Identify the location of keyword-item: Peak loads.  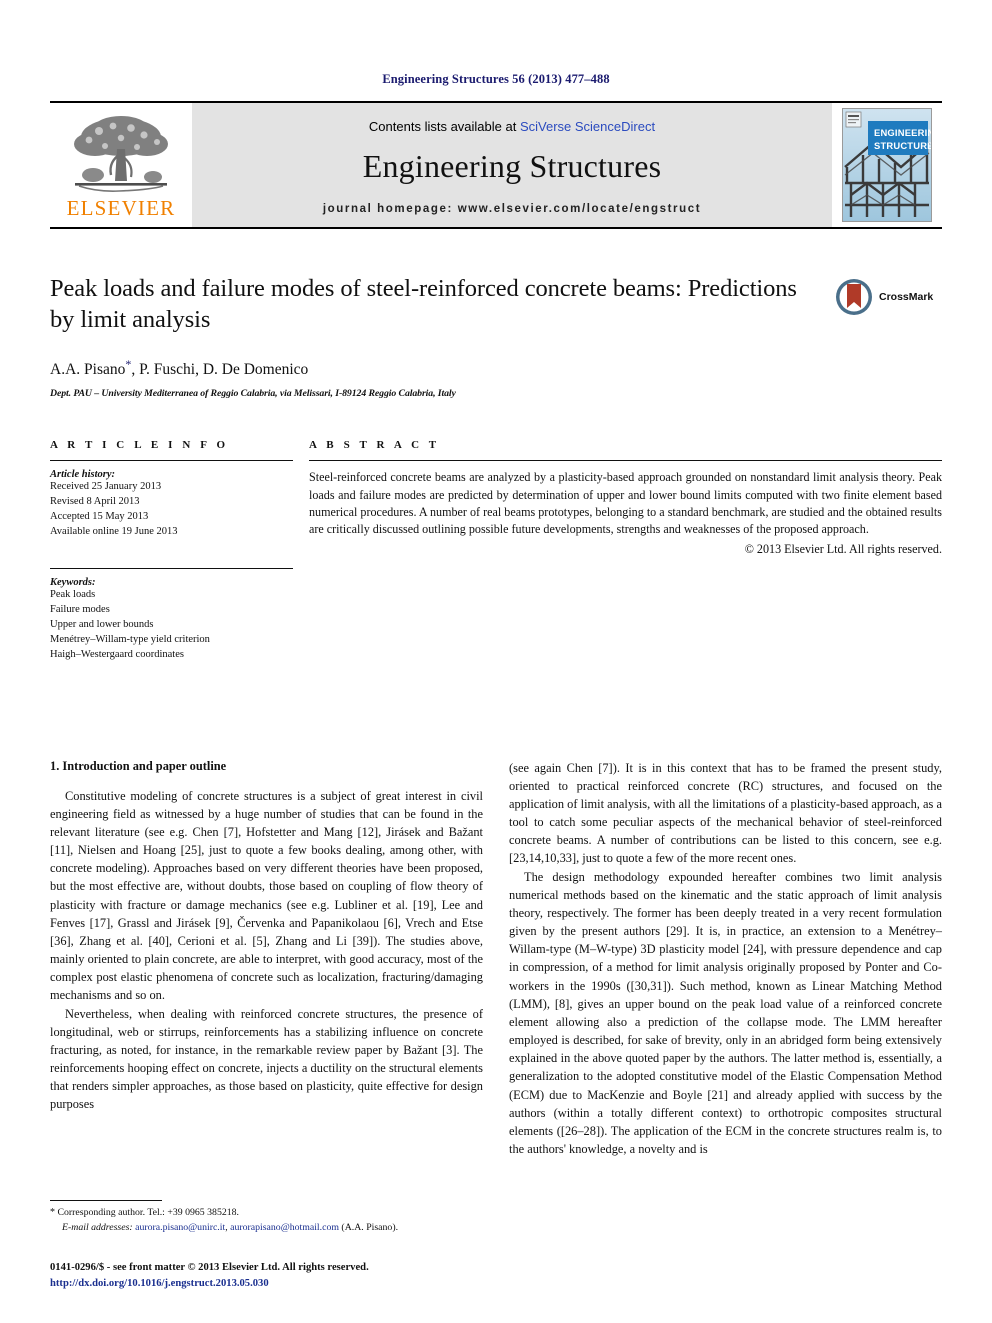
(73, 594).